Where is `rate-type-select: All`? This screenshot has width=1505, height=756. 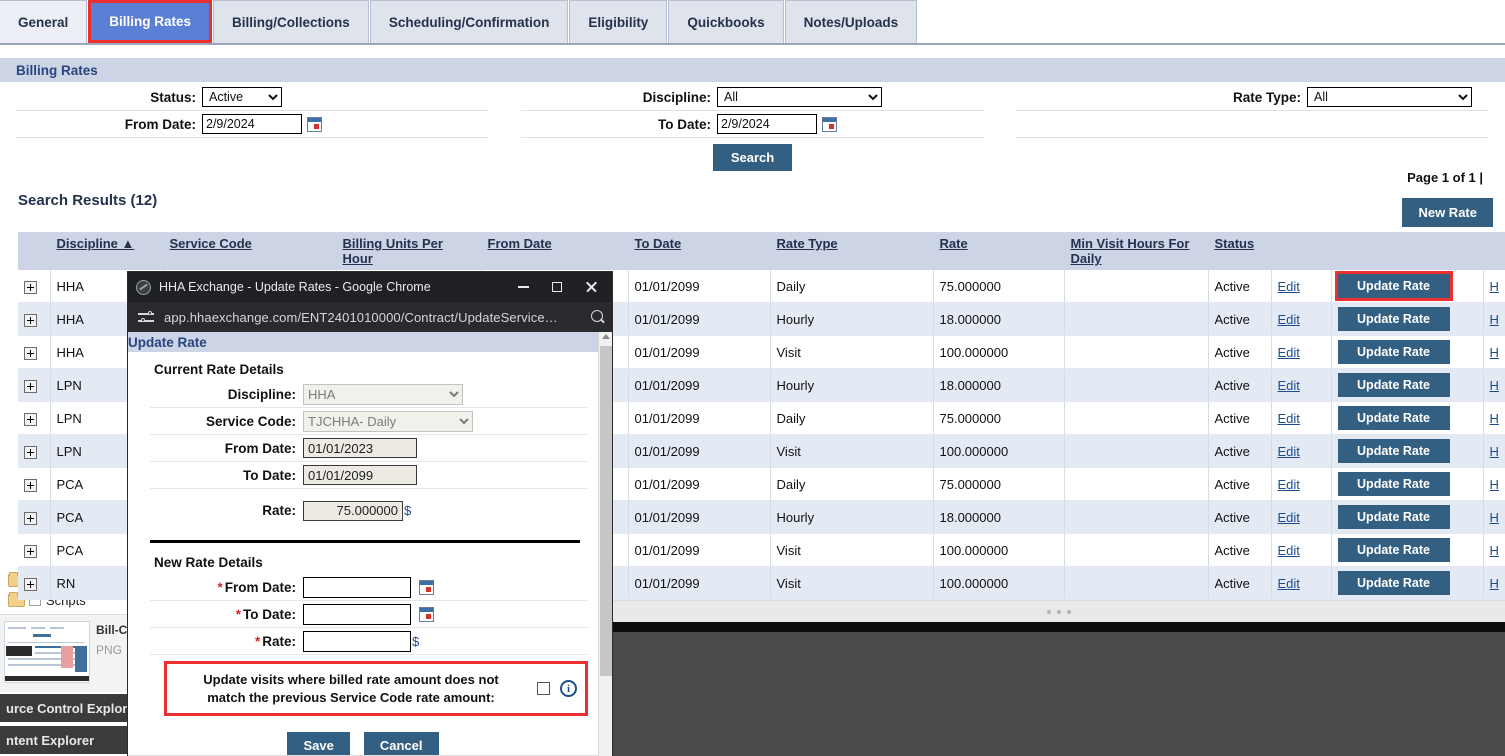 rate-type-select: All is located at coordinates (1389, 97).